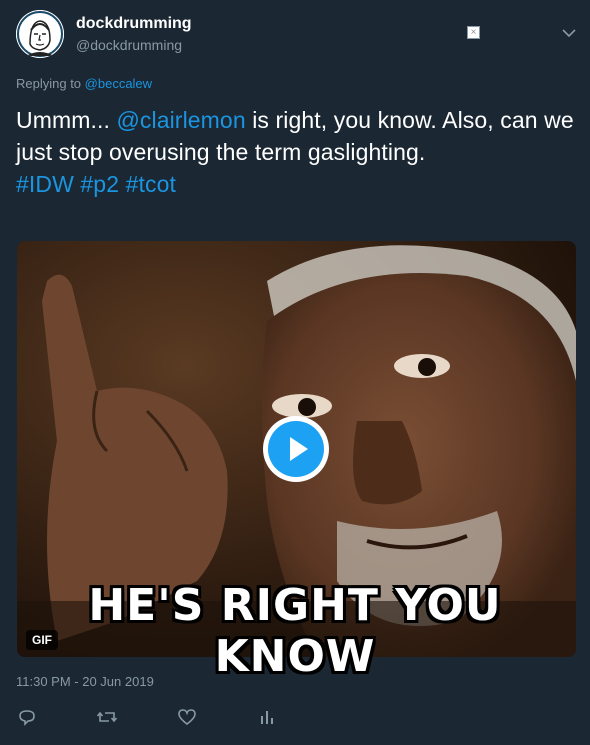 This screenshot has height=745, width=590. What do you see at coordinates (166, 717) in the screenshot?
I see `tweet-actions` at bounding box center [166, 717].